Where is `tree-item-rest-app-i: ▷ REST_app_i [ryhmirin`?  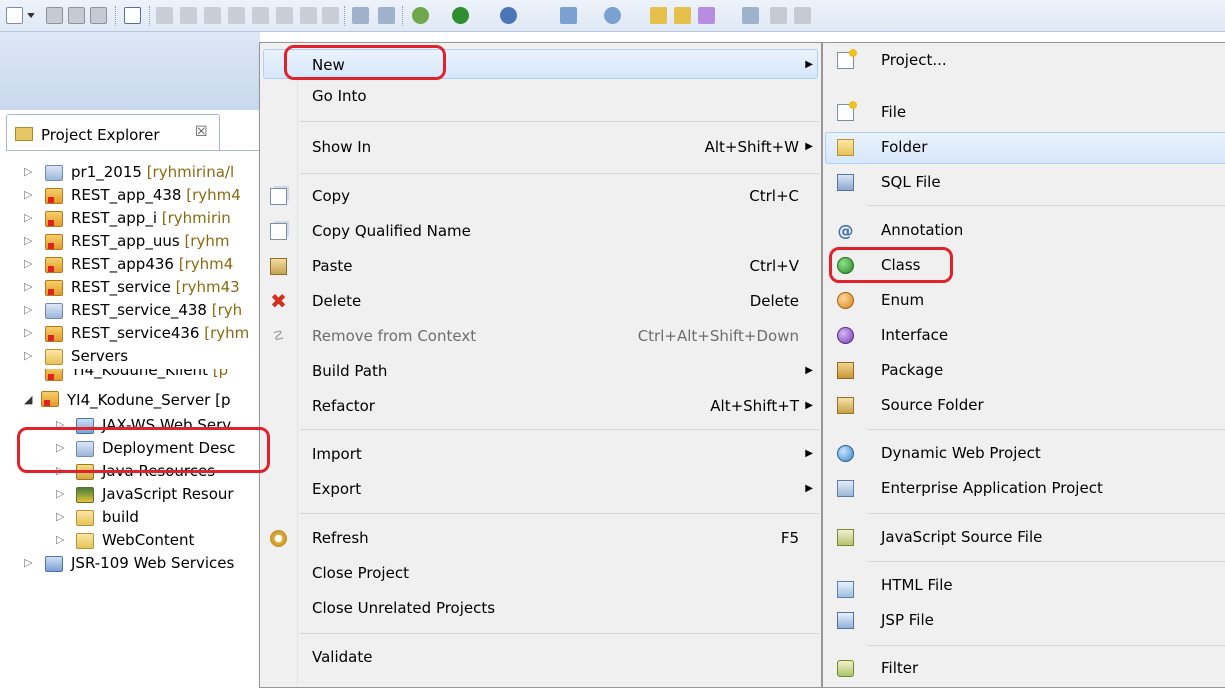
tree-item-rest-app-i: ▷ REST_app_i [ryhmirin is located at coordinates (131, 219).